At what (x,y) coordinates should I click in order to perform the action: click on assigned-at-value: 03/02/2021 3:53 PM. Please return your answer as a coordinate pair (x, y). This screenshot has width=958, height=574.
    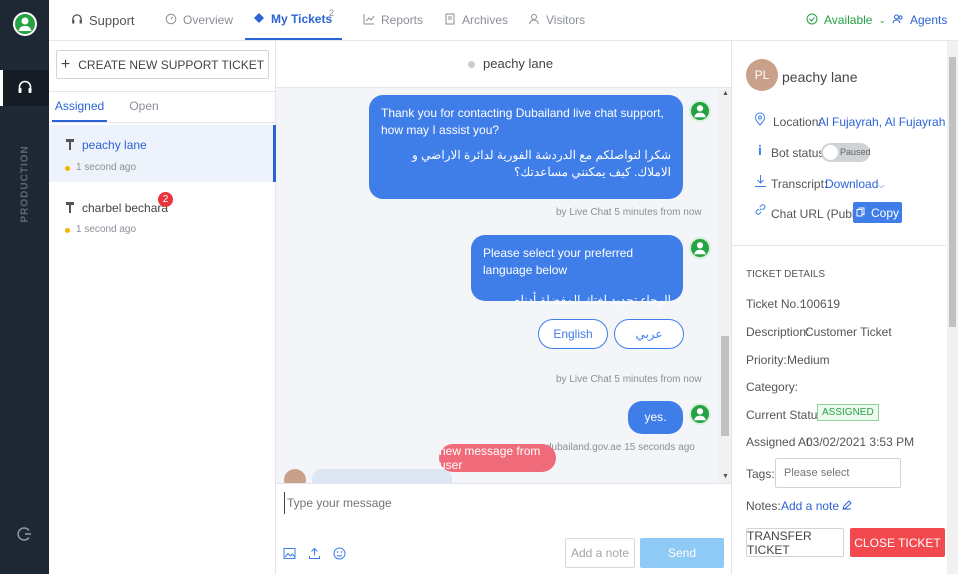
    Looking at the image, I should click on (860, 442).